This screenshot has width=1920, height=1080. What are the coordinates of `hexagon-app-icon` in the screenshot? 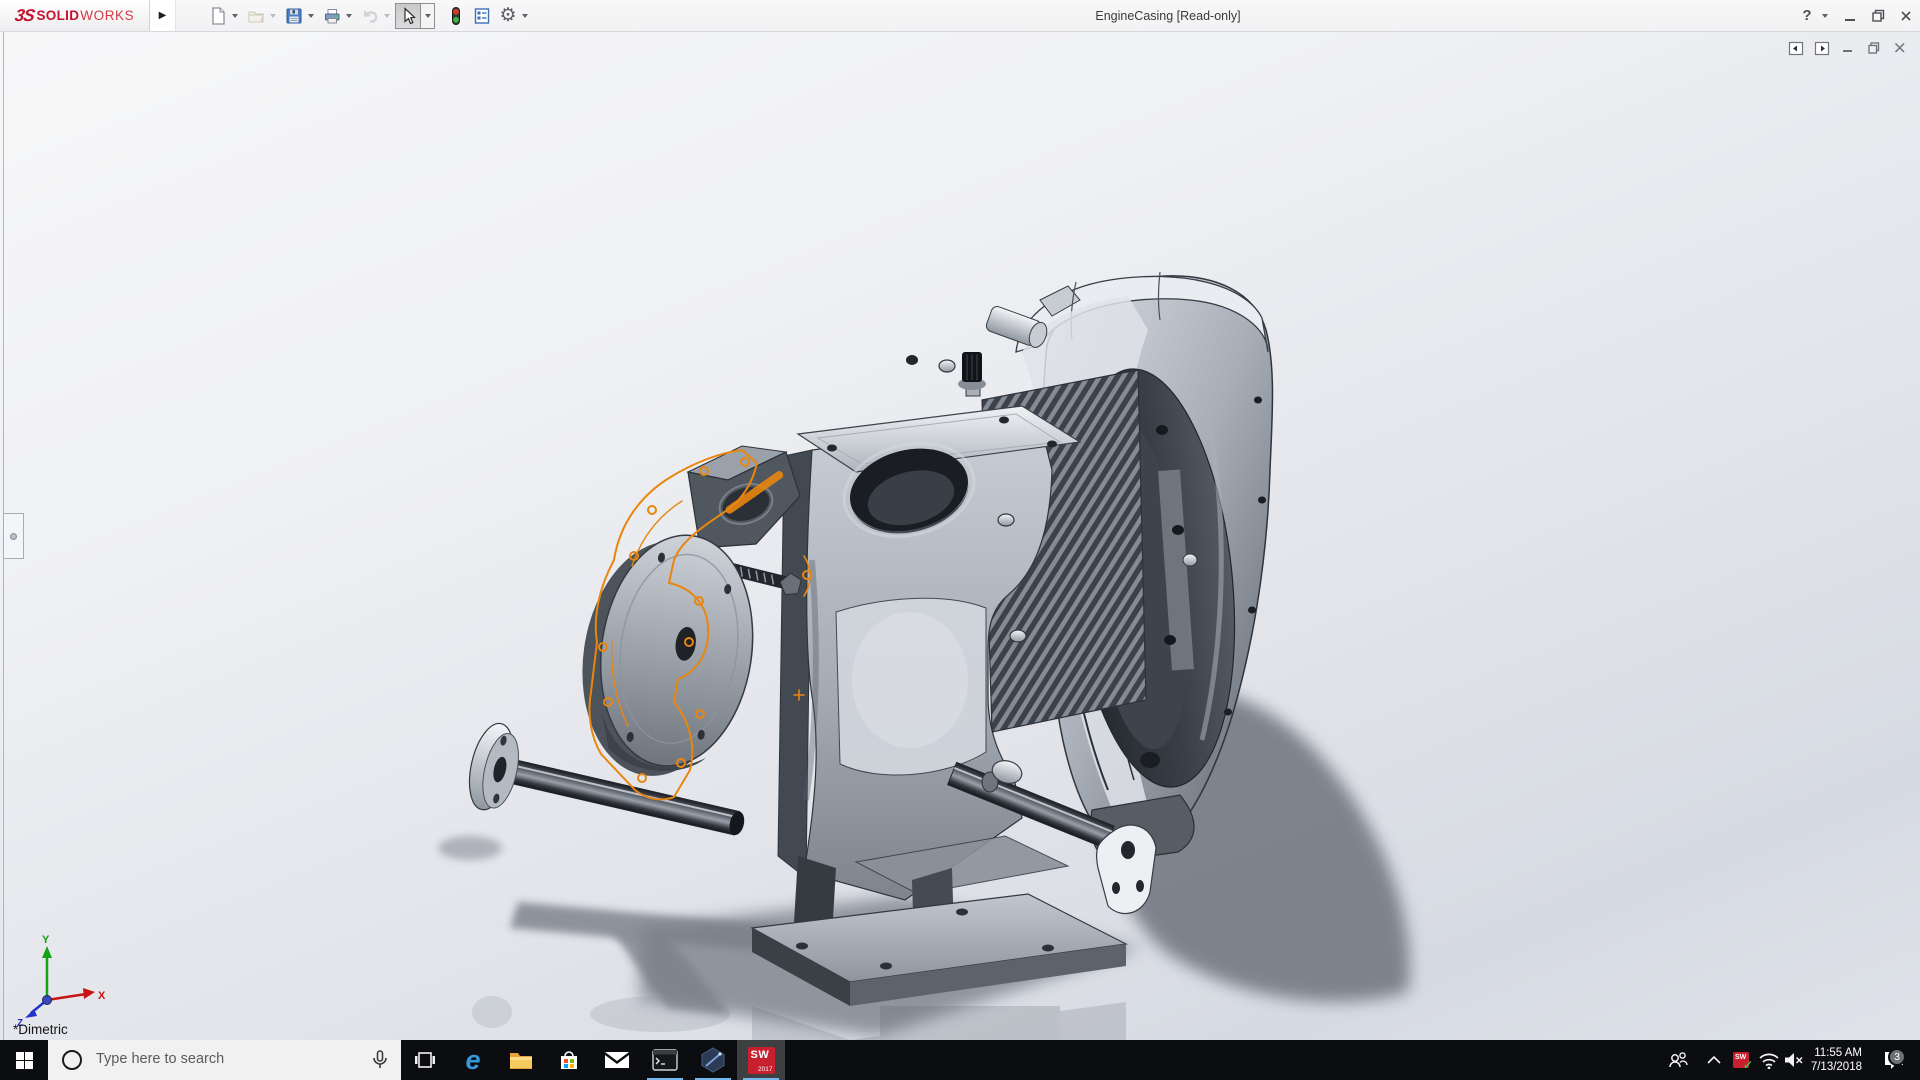 It's located at (713, 1060).